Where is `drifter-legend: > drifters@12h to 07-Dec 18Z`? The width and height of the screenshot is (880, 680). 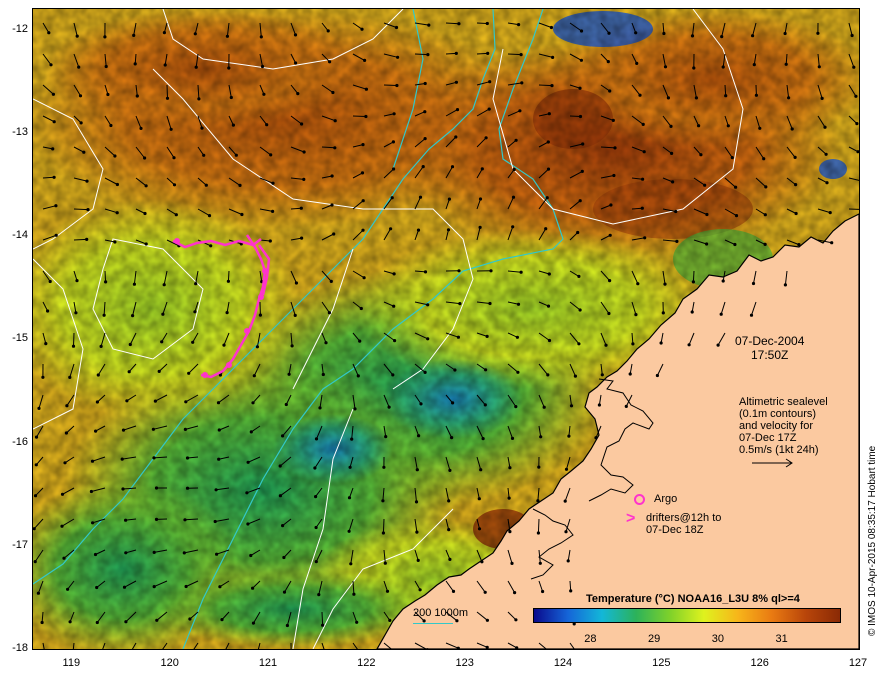 drifter-legend: > drifters@12h to 07-Dec 18Z is located at coordinates (674, 524).